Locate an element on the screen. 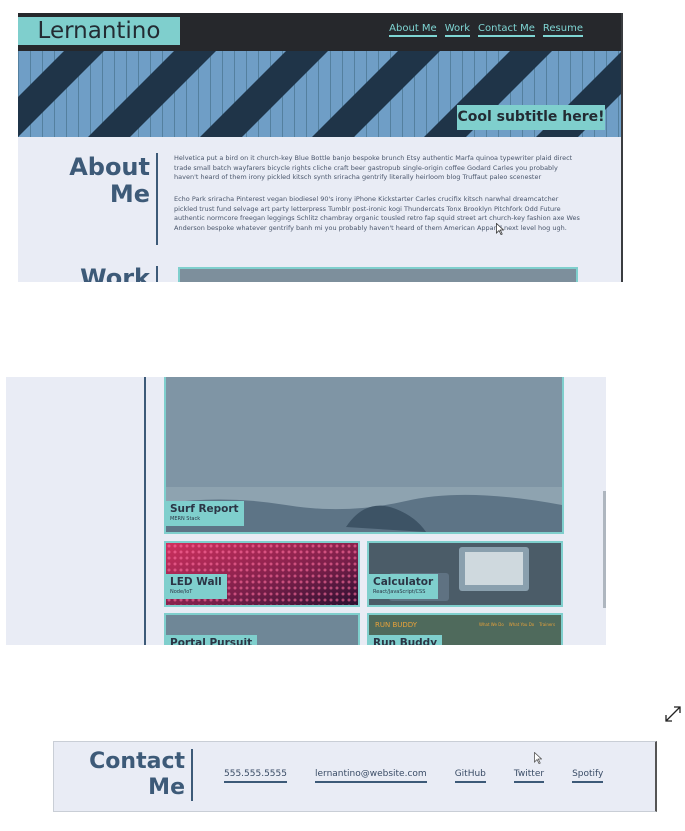  project-title: Run Buddy is located at coordinates (405, 641).